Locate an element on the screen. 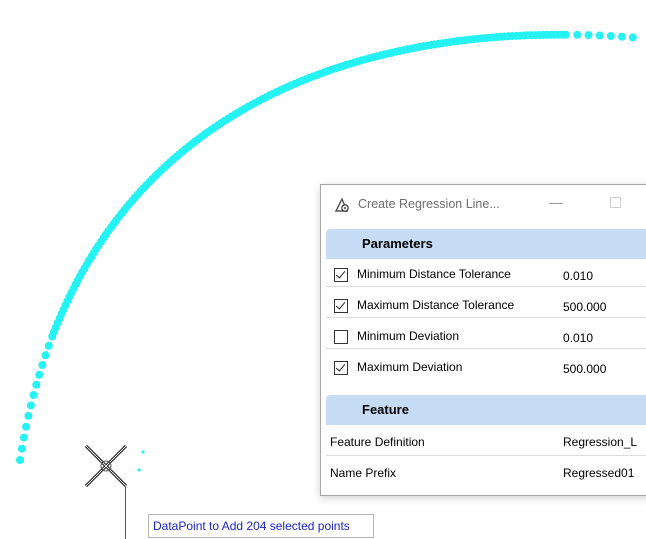 This screenshot has height=539, width=646. param-row-min-distance: Minimum Distance Tolerance 0.010 is located at coordinates (486, 274).